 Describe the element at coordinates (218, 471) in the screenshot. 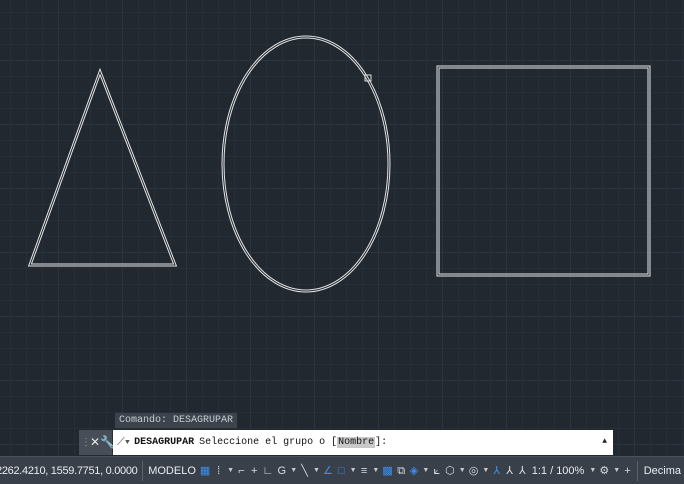

I see `snap-mode-icon: ⁞` at that location.